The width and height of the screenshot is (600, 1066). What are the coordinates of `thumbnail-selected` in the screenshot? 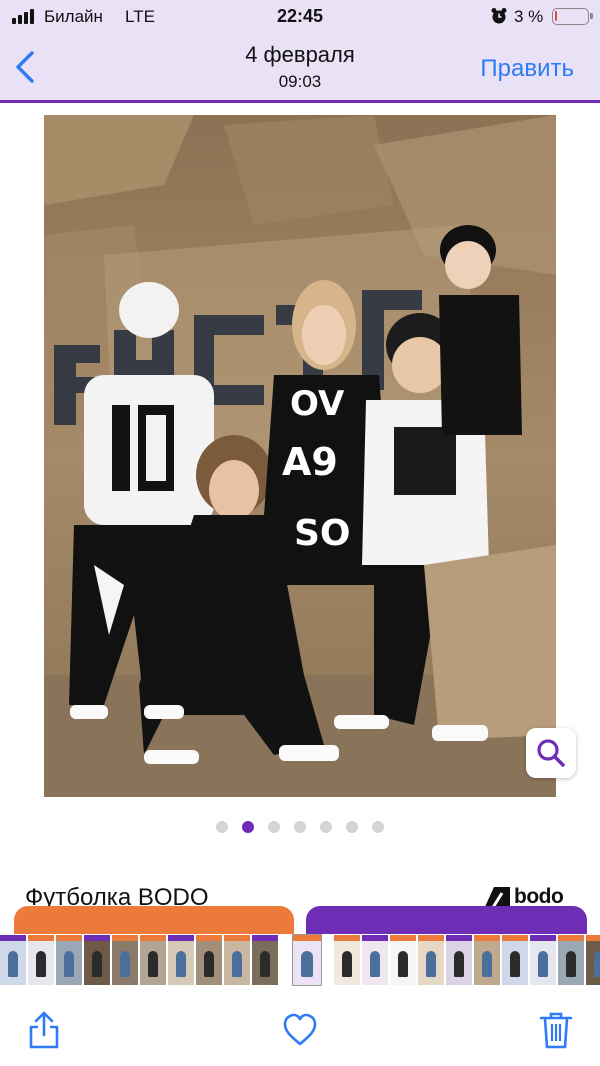 It's located at (307, 960).